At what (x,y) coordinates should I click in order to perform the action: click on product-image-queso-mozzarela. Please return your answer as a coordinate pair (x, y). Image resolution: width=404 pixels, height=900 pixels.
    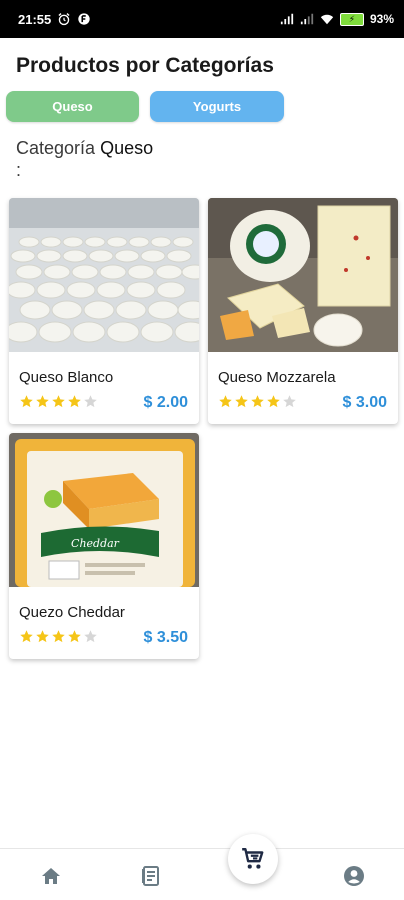
    Looking at the image, I should click on (303, 275).